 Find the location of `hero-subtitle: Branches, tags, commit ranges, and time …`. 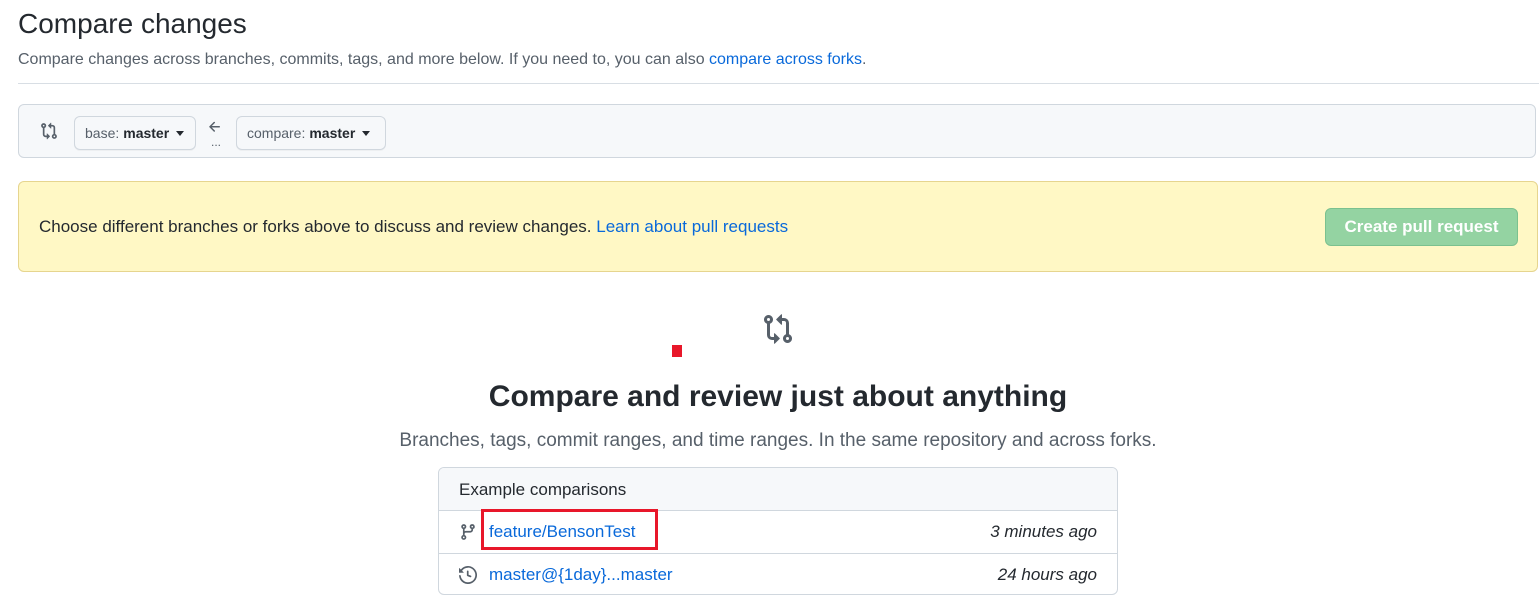

hero-subtitle: Branches, tags, commit ranges, and time … is located at coordinates (778, 440).